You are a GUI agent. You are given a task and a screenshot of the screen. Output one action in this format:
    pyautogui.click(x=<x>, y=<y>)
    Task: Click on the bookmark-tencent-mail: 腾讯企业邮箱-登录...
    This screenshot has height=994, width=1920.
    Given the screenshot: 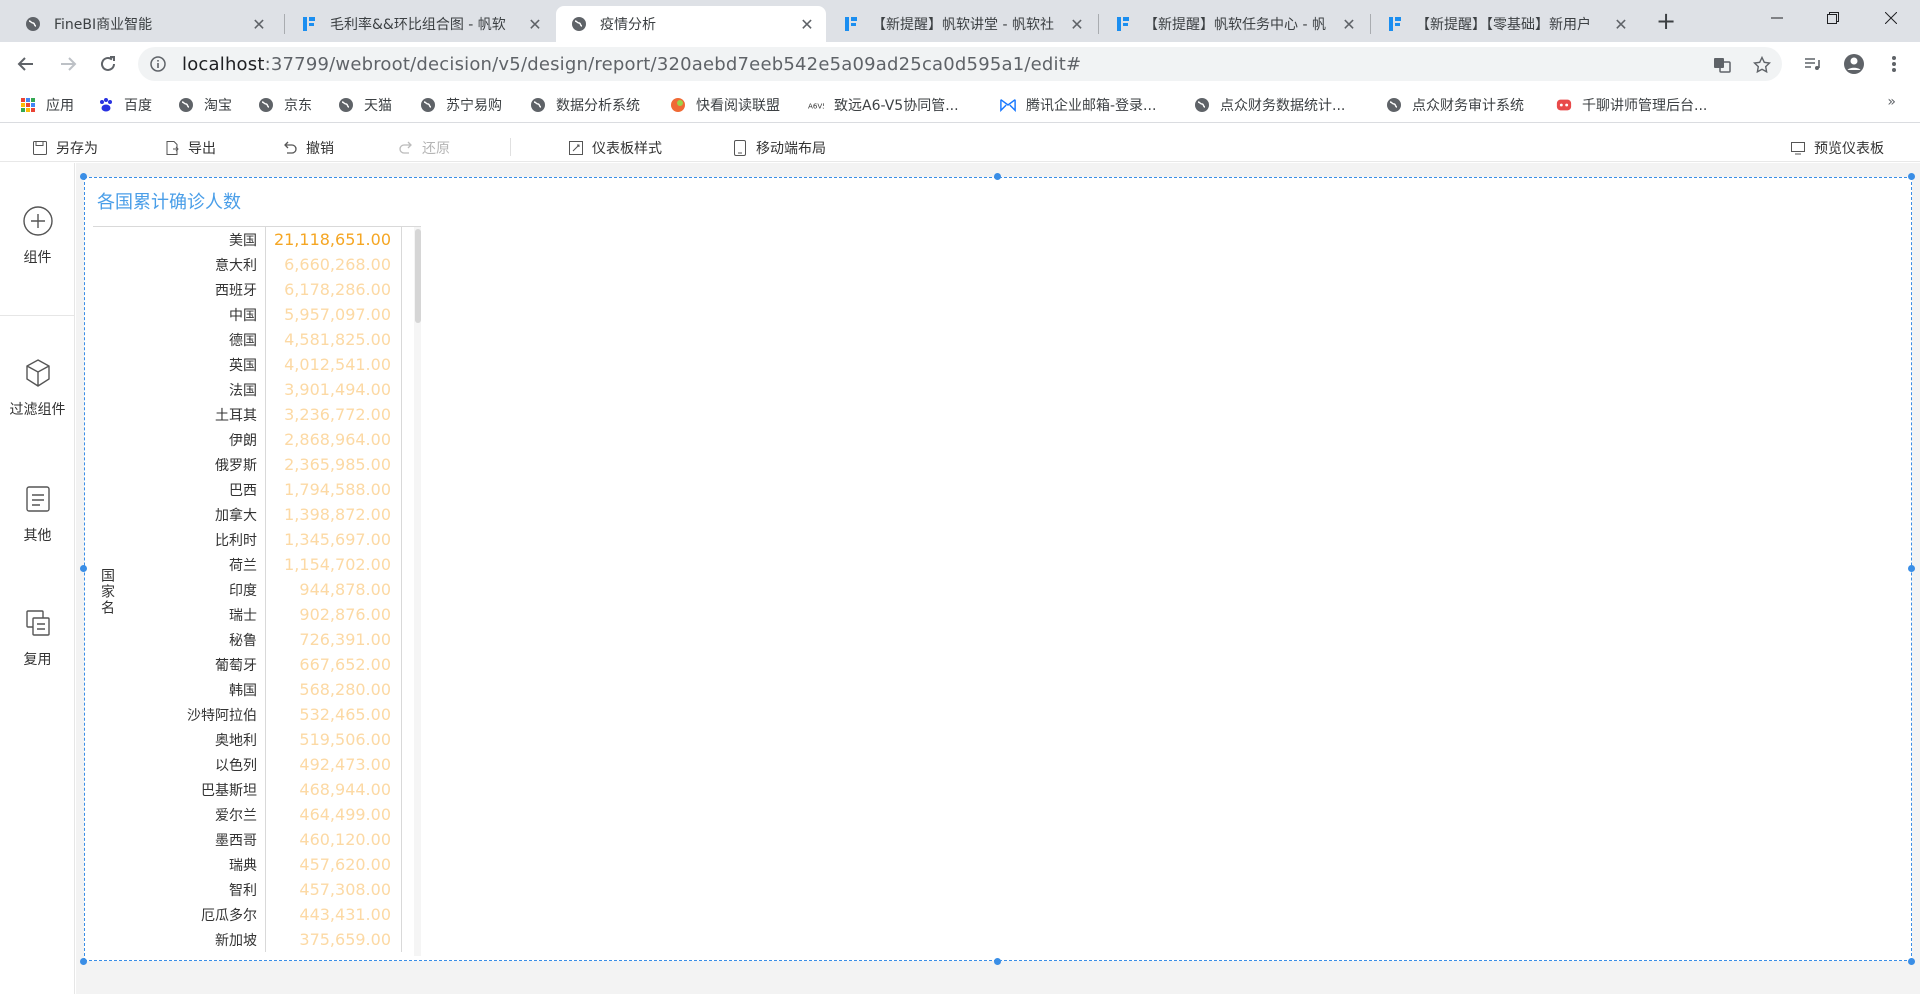 What is the action you would take?
    pyautogui.click(x=1078, y=105)
    